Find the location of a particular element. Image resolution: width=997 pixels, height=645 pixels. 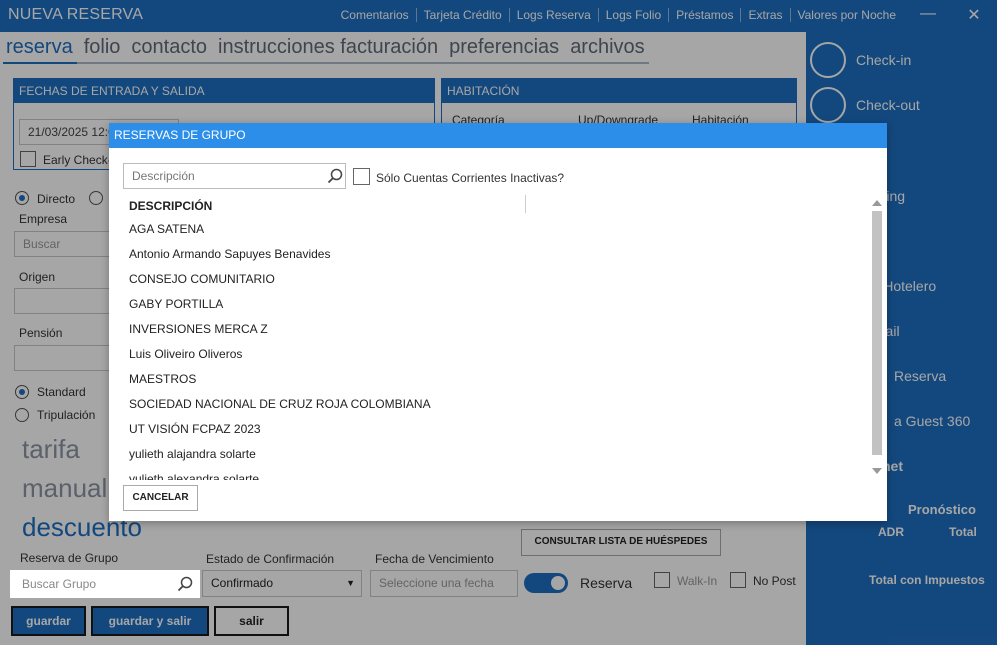

list-item: Antonio Armando Sapuyes Benavides is located at coordinates (498, 254).